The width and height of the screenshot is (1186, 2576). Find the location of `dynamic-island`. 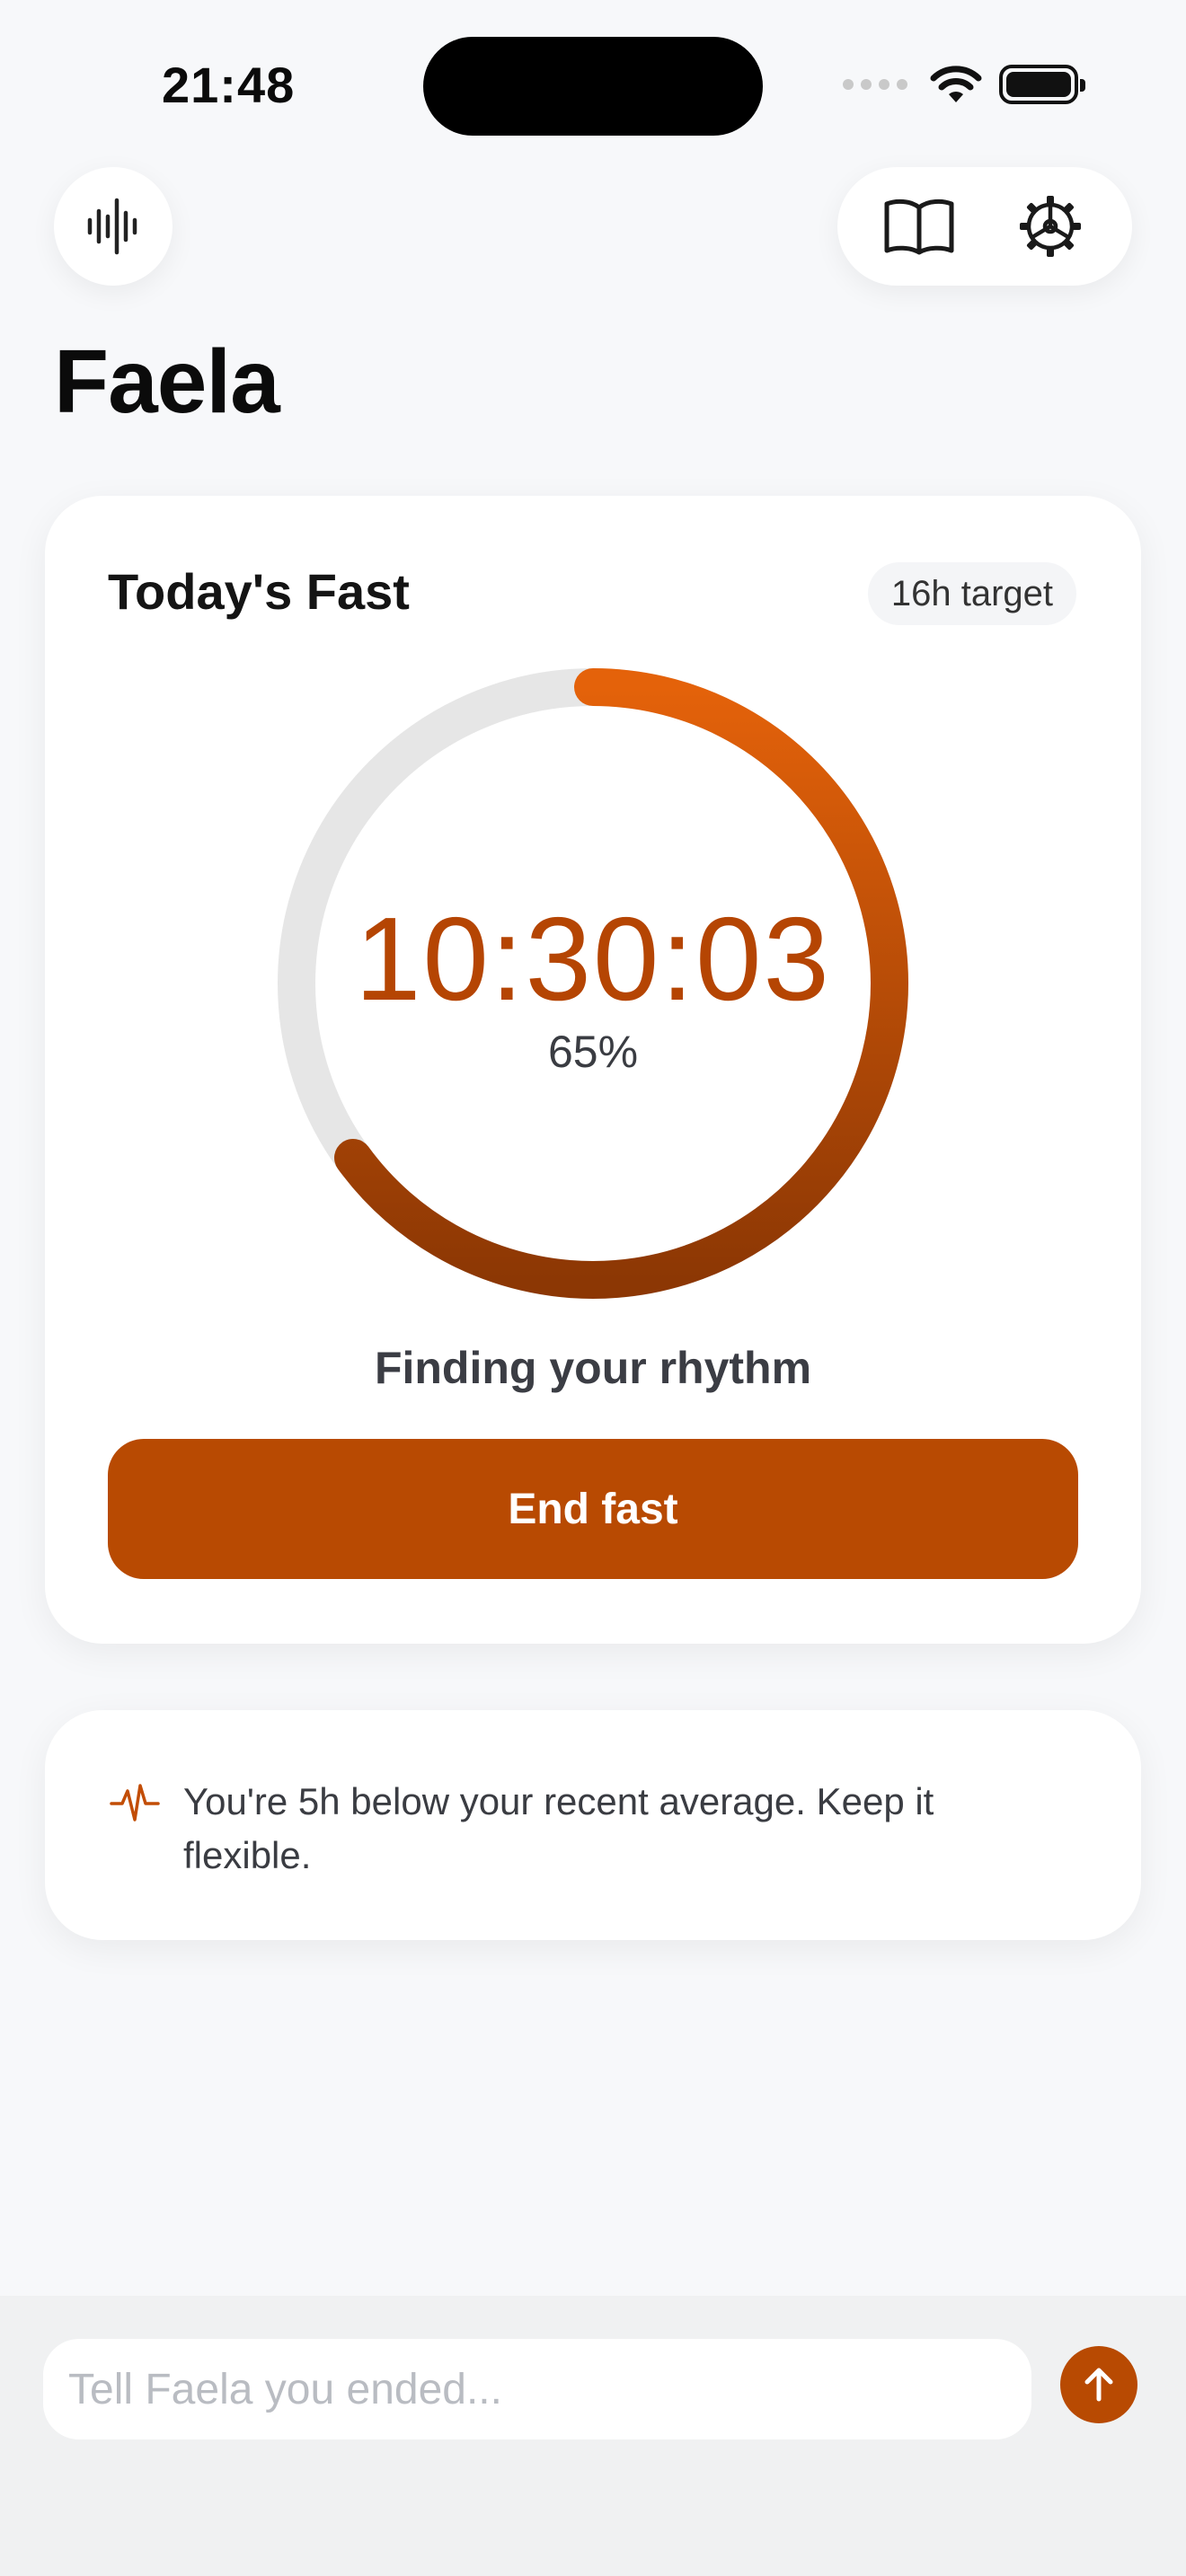

dynamic-island is located at coordinates (593, 86).